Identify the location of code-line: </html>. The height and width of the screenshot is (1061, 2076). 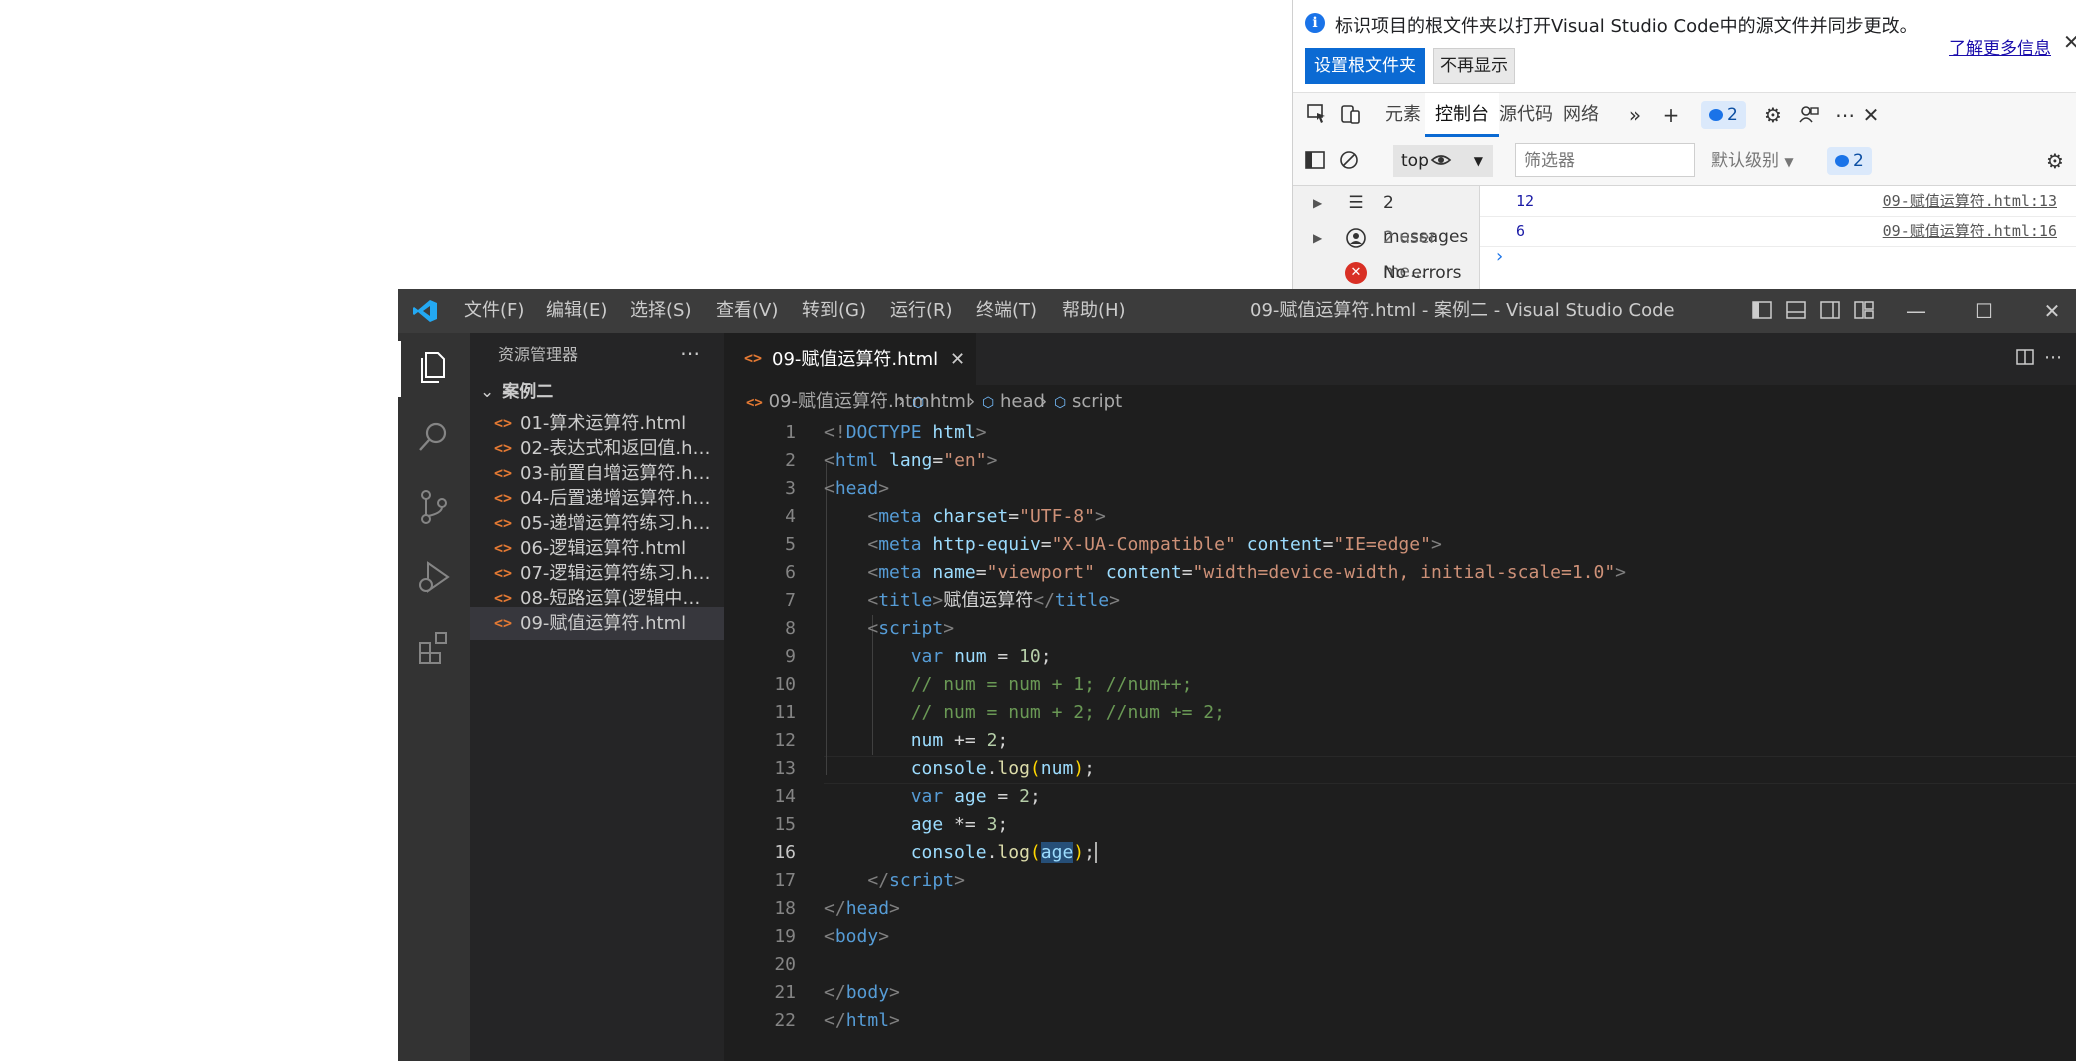
(862, 1020).